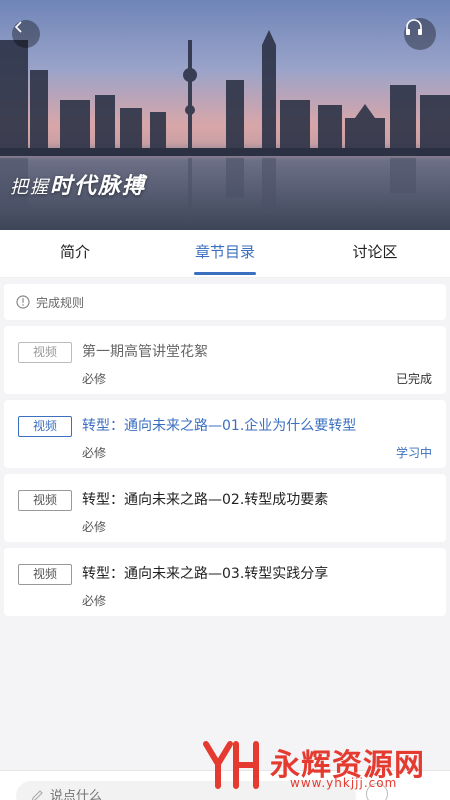  Describe the element at coordinates (205, 574) in the screenshot. I see `lesson-title: 转型：通向未来之路—03.转型实践分享` at that location.